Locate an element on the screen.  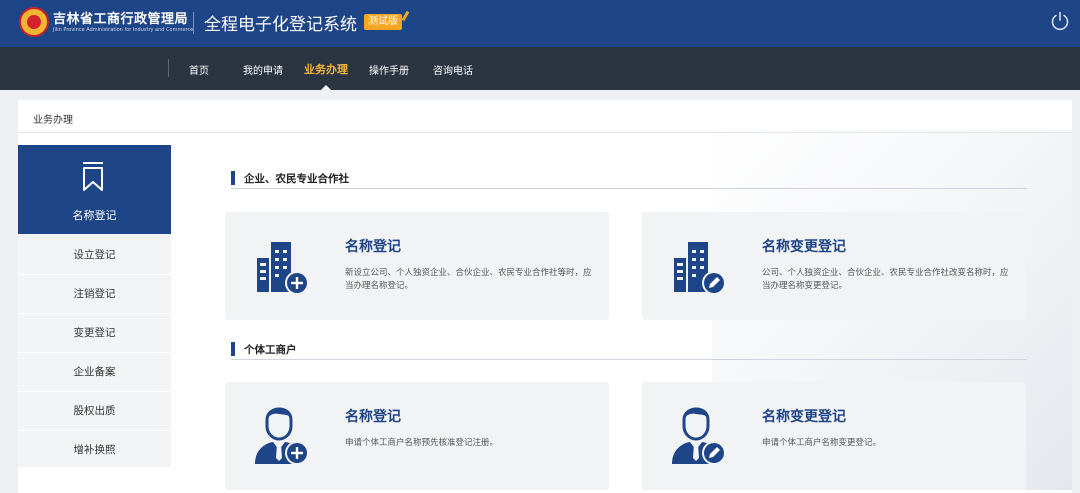
sidebar: 名称登记 设立登记 注销登记 变更登记 企业备案 股权出质 增补换照 is located at coordinates (94, 307).